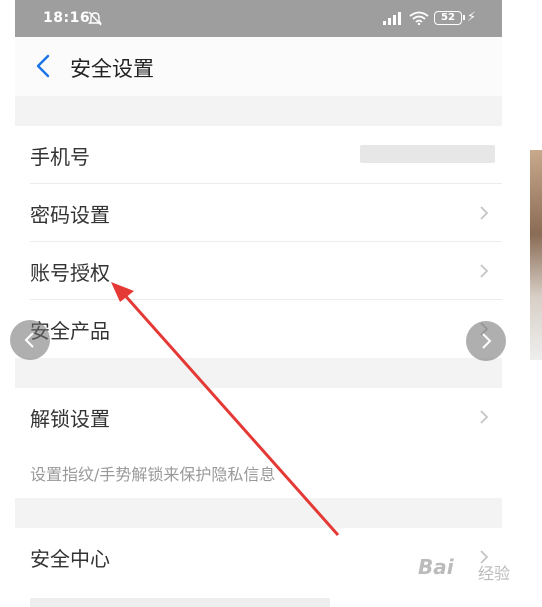 This screenshot has width=542, height=607. Describe the element at coordinates (536, 255) in the screenshot. I see `adjacent-photo-strip` at that location.